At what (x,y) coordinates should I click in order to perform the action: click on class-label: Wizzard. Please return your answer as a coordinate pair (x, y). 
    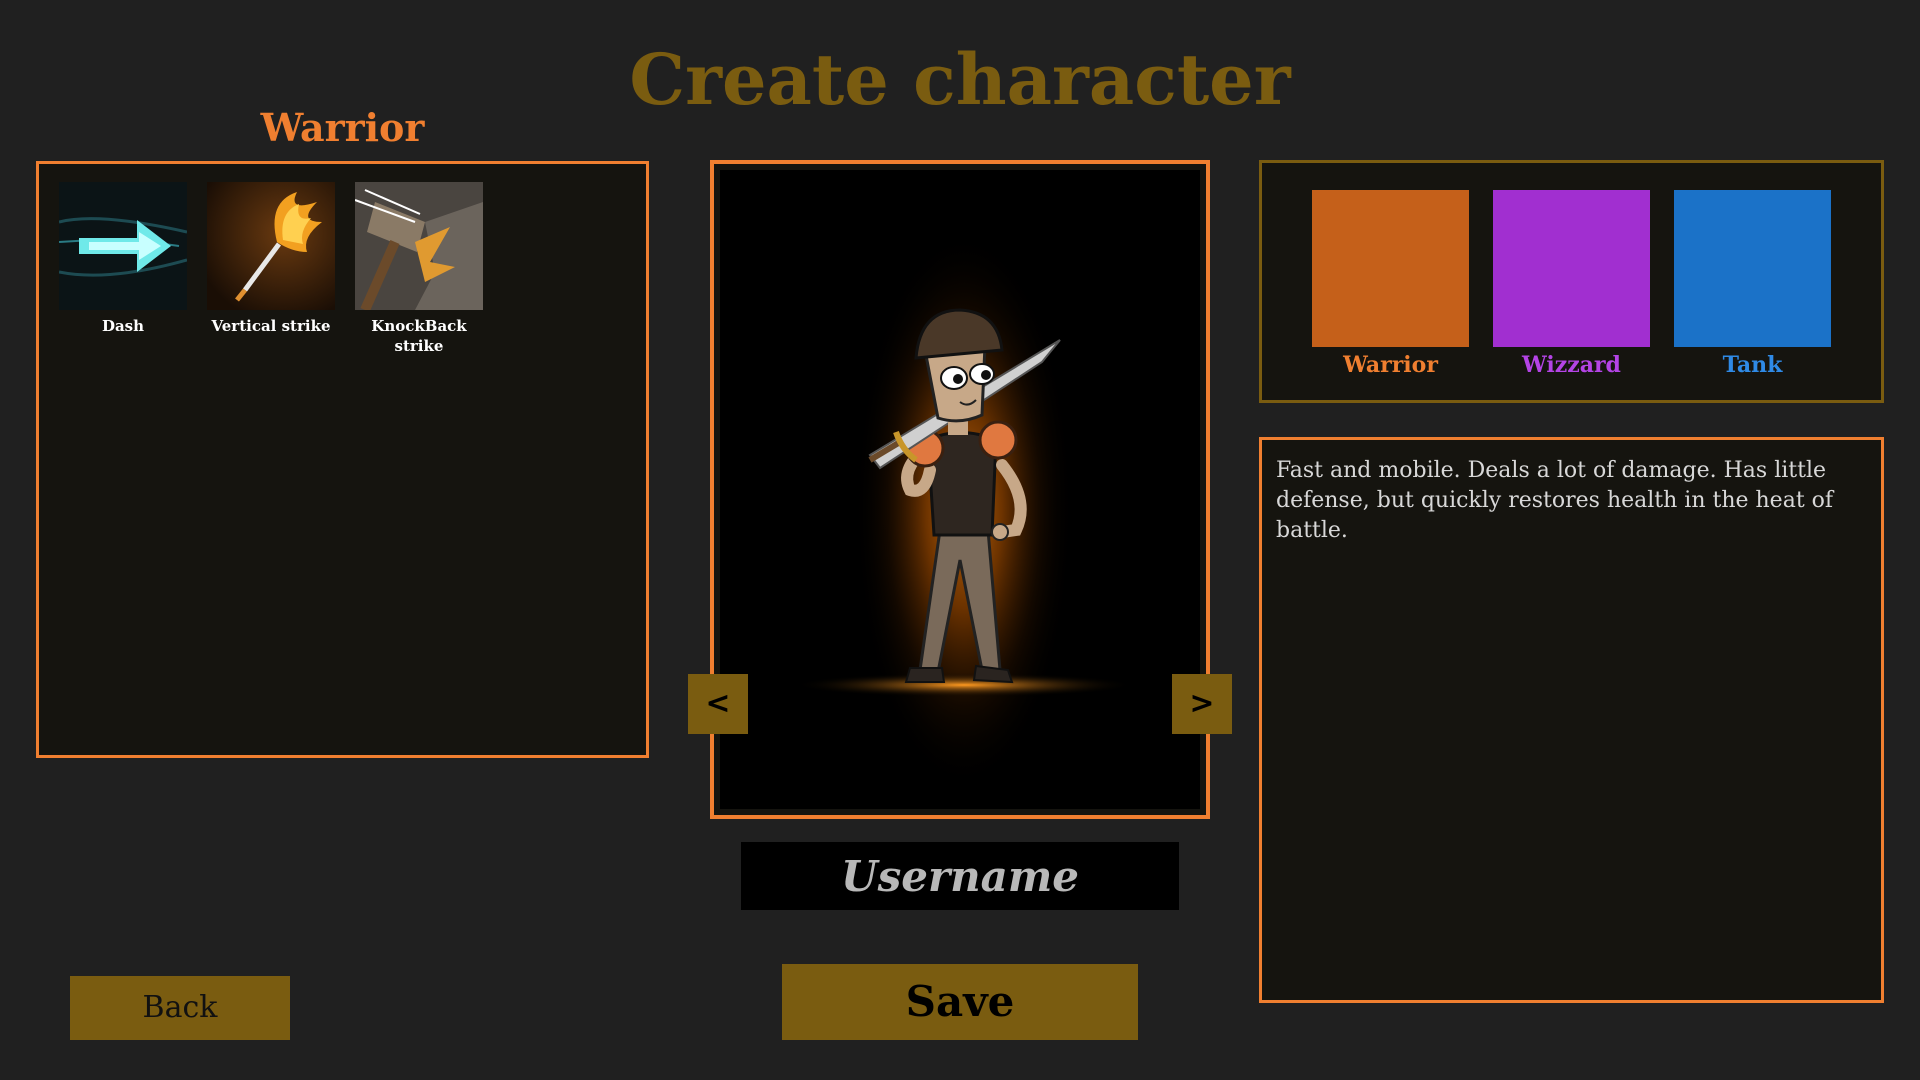
    Looking at the image, I should click on (1571, 365).